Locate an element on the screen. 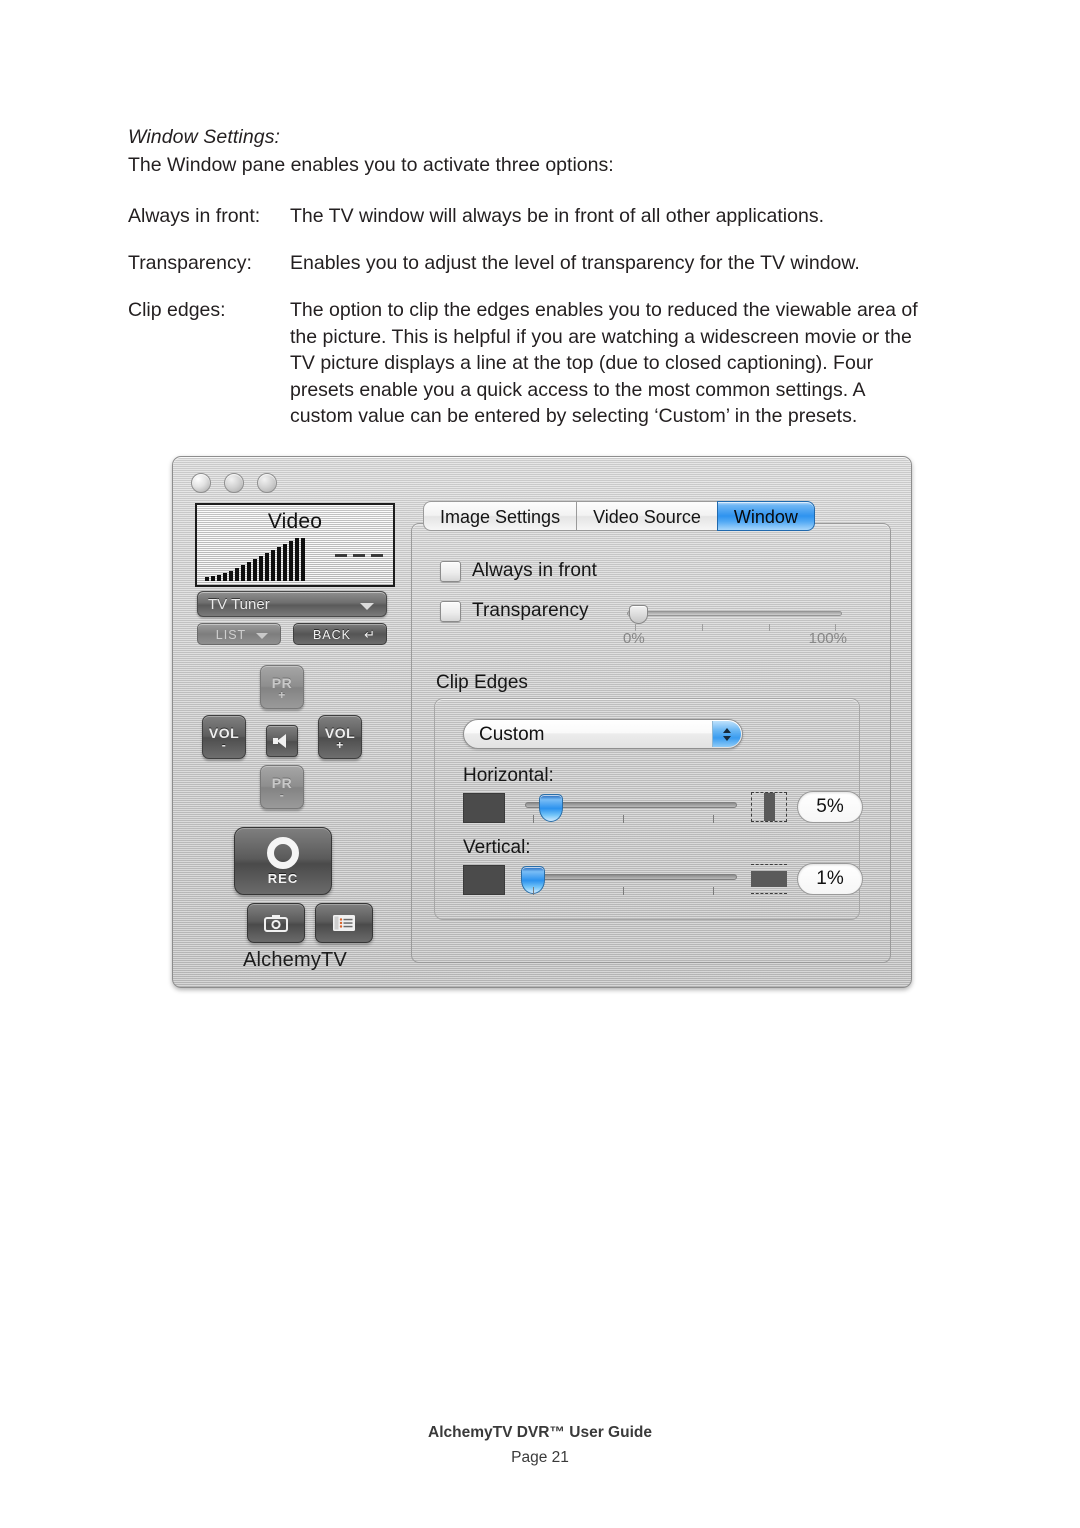 This screenshot has height=1528, width=1080. zoom-button is located at coordinates (267, 483).